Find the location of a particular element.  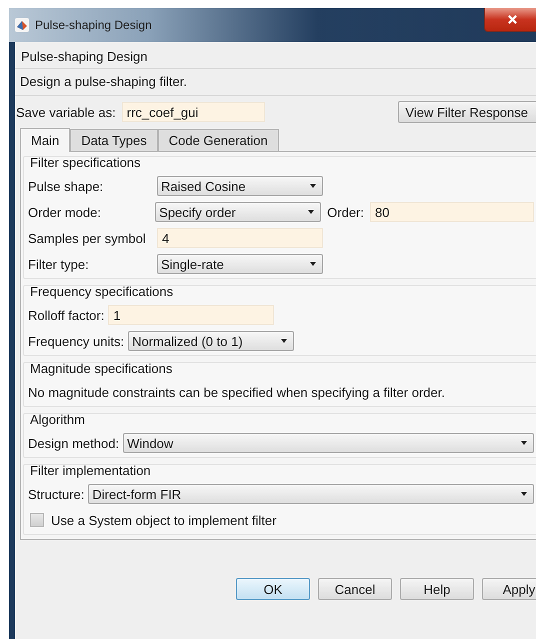

close-icon is located at coordinates (512, 19).